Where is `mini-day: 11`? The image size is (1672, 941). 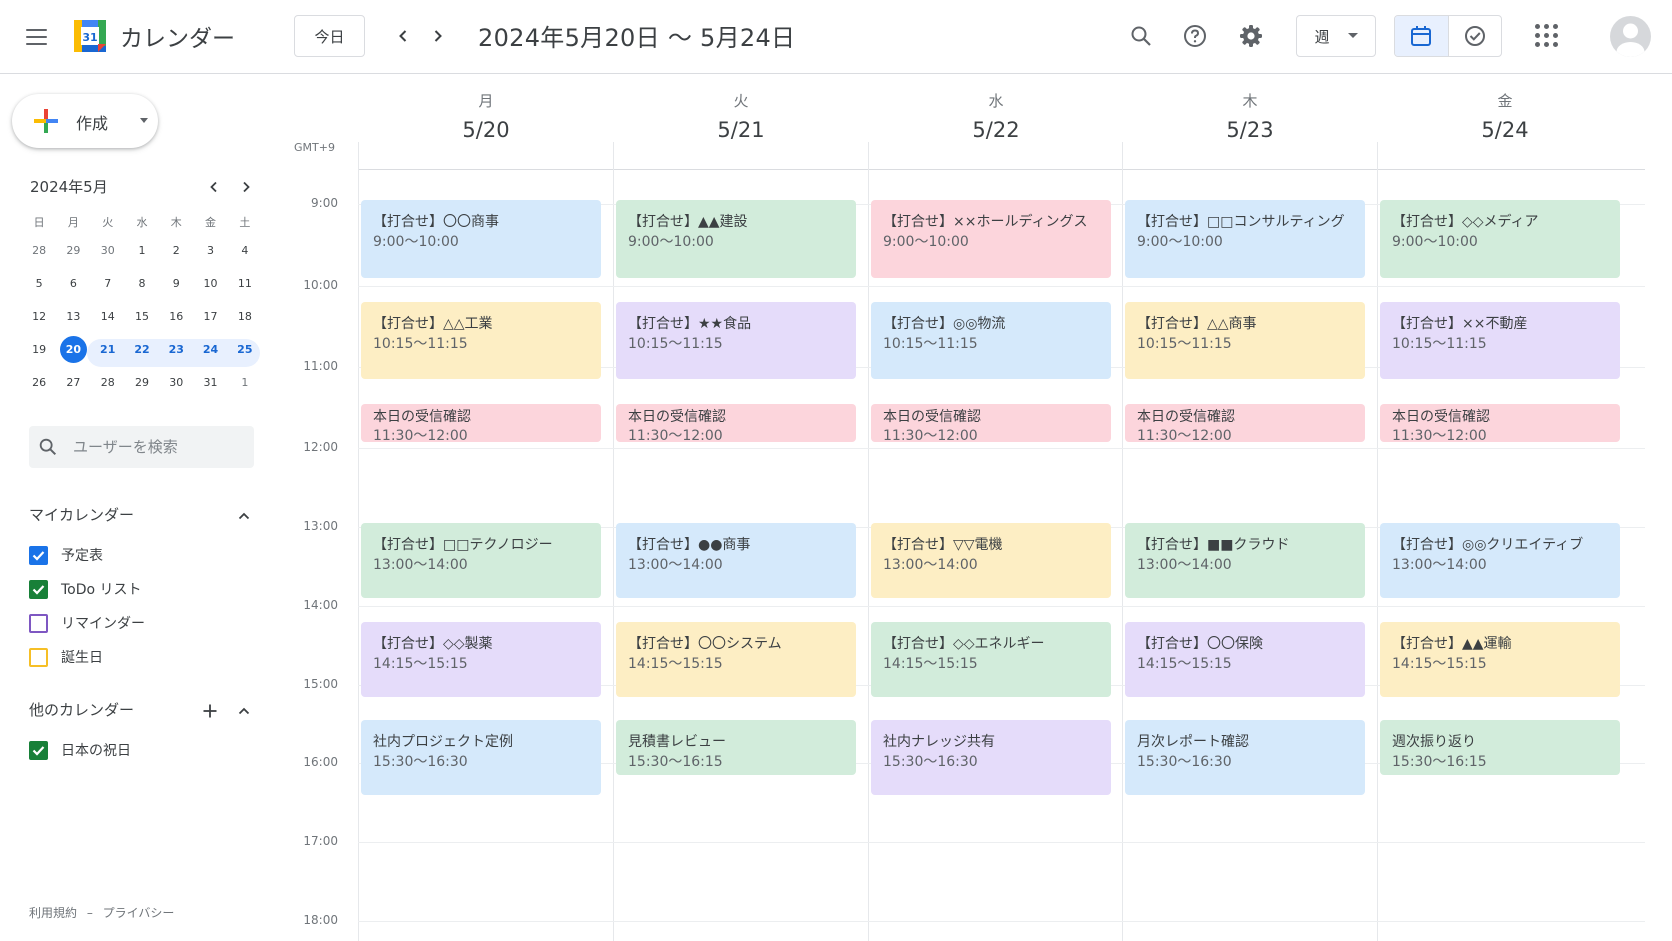
mini-day: 11 is located at coordinates (245, 284).